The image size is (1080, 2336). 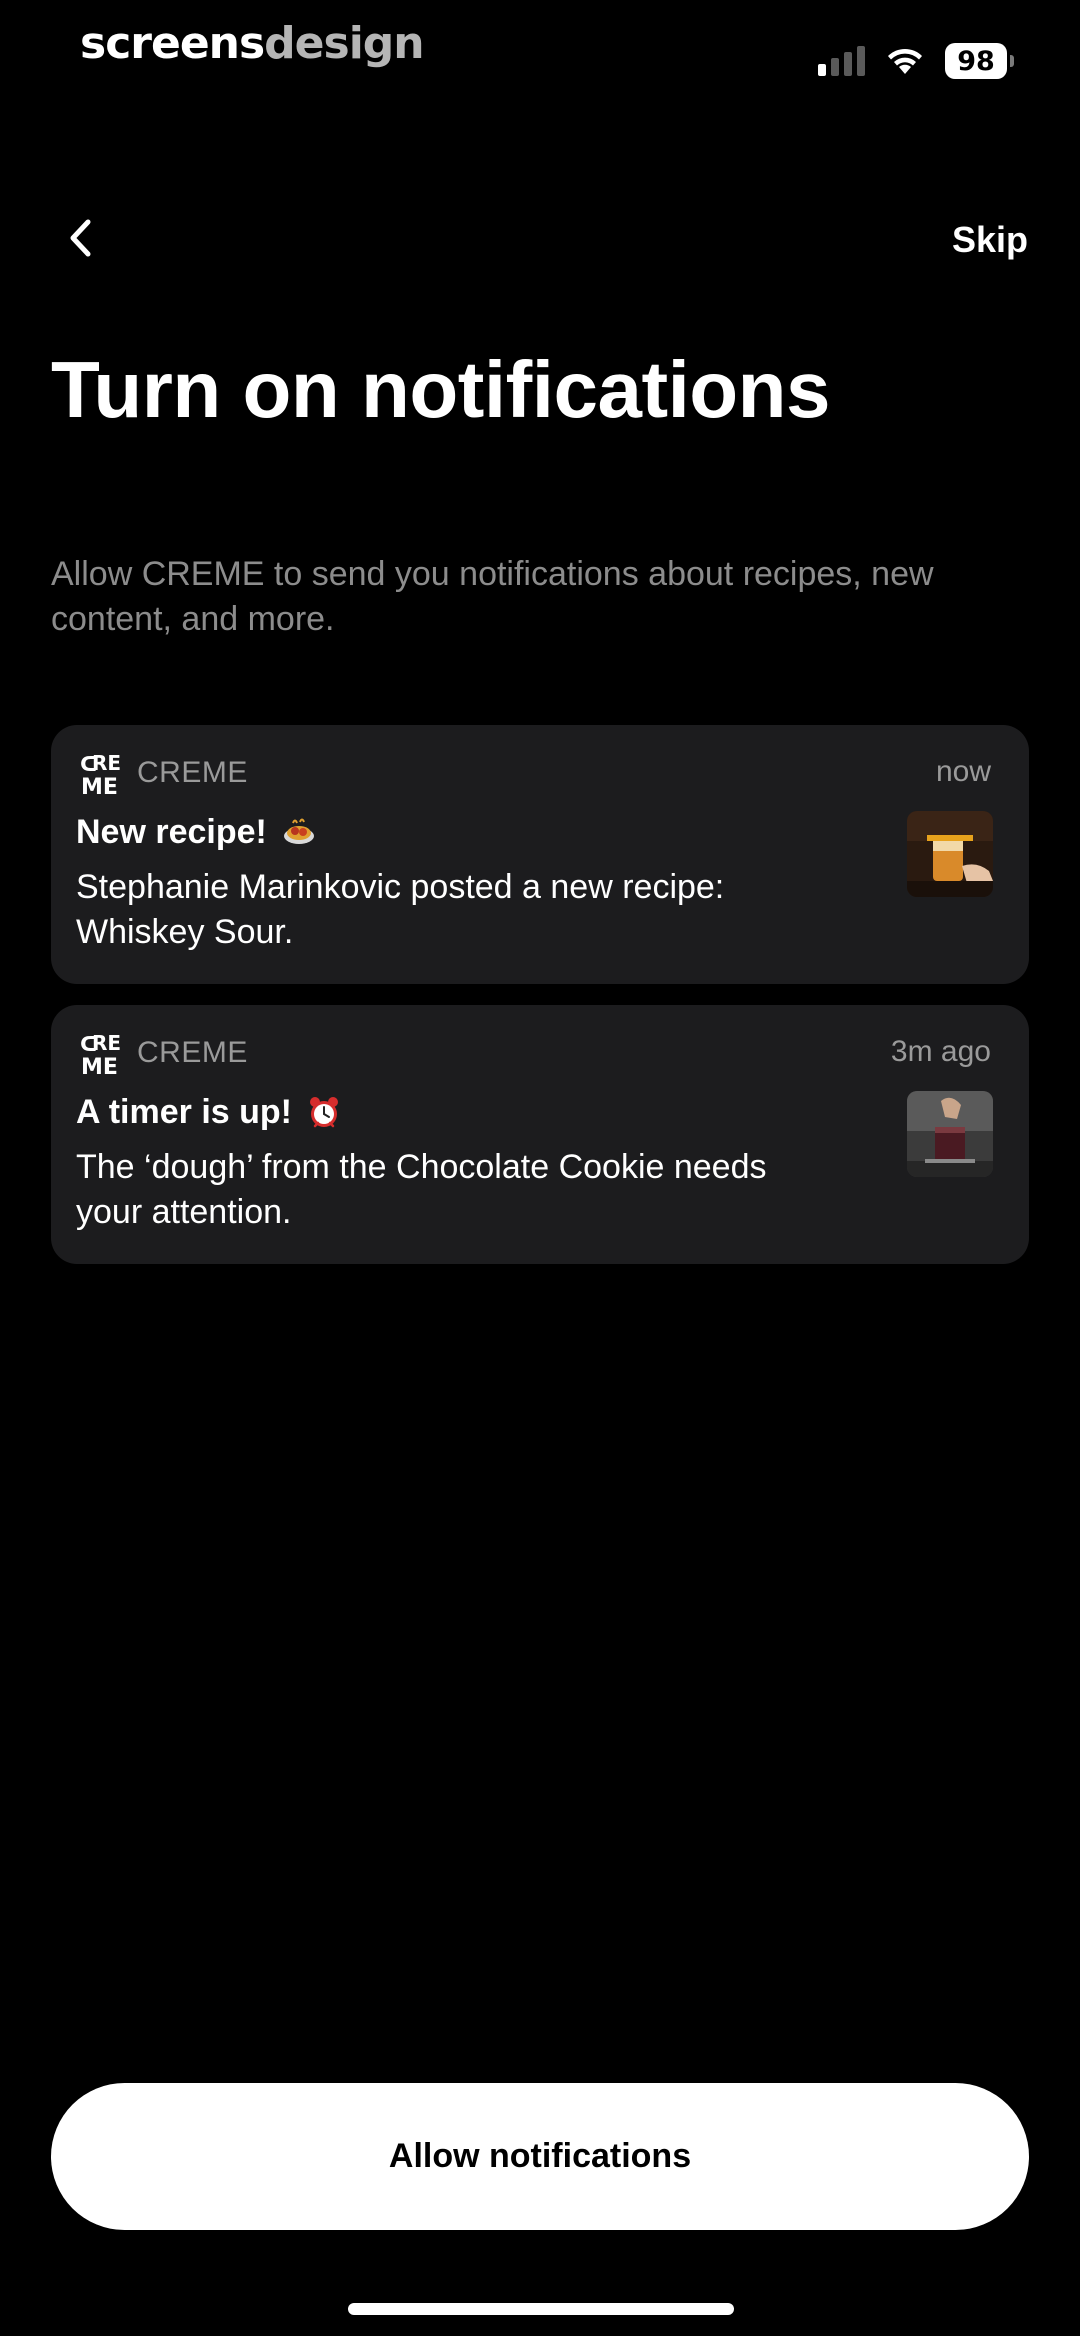 What do you see at coordinates (963, 771) in the screenshot?
I see `notification-time: now` at bounding box center [963, 771].